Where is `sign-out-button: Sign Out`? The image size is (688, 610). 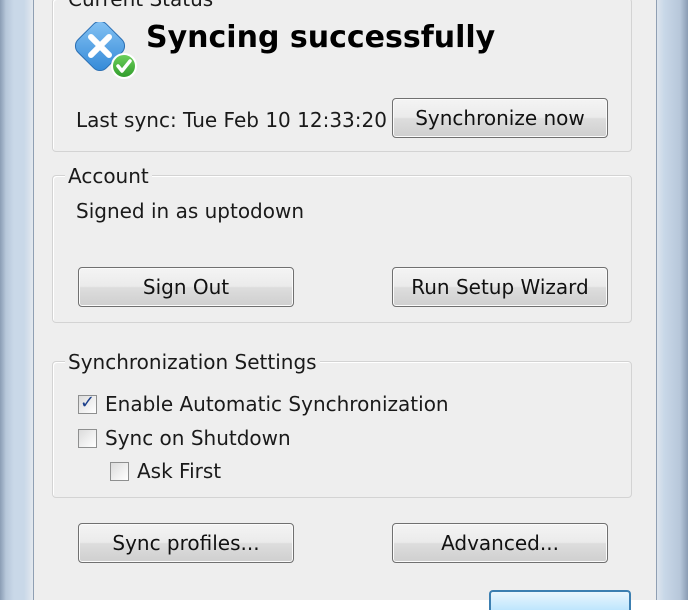 sign-out-button: Sign Out is located at coordinates (186, 287).